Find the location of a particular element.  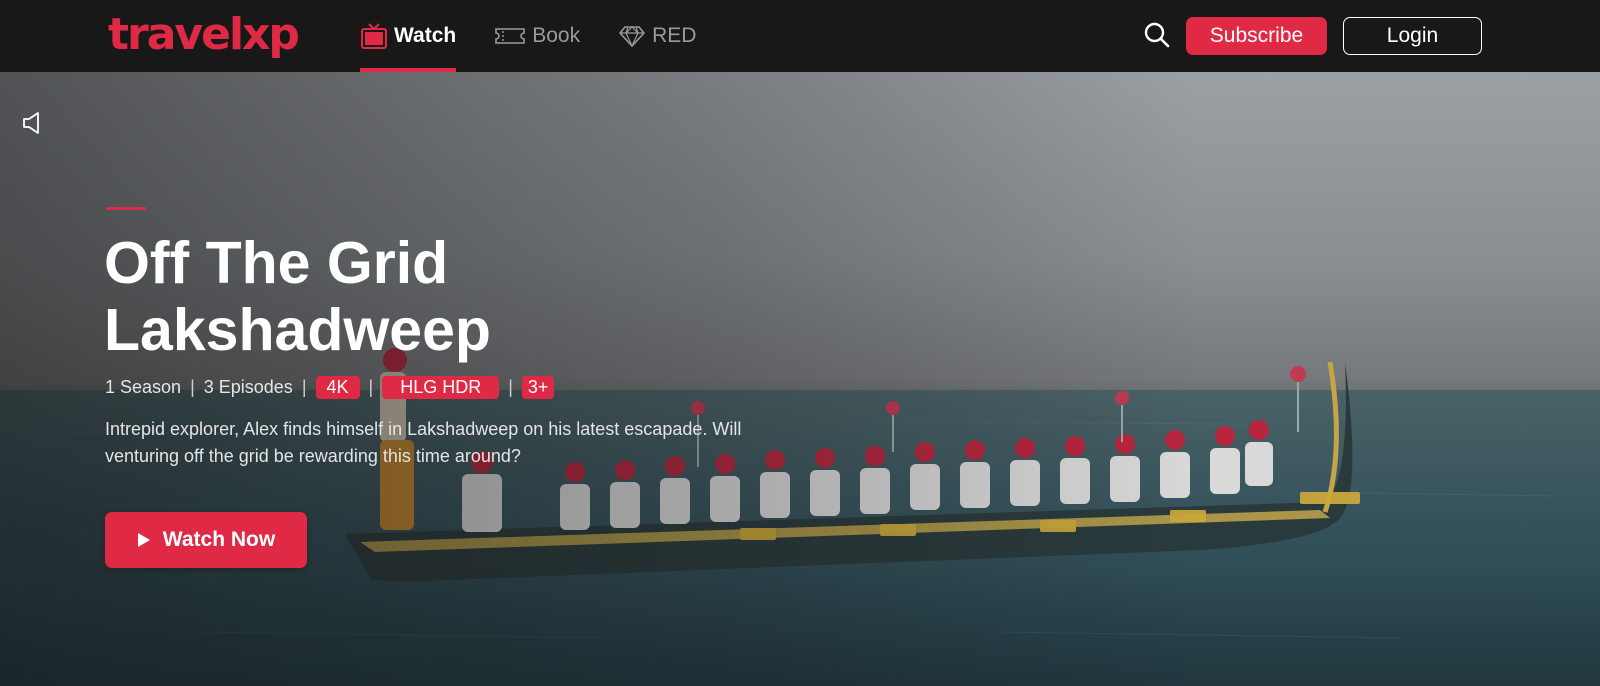

show-title-line1: Off The Grid is located at coordinates (276, 263).